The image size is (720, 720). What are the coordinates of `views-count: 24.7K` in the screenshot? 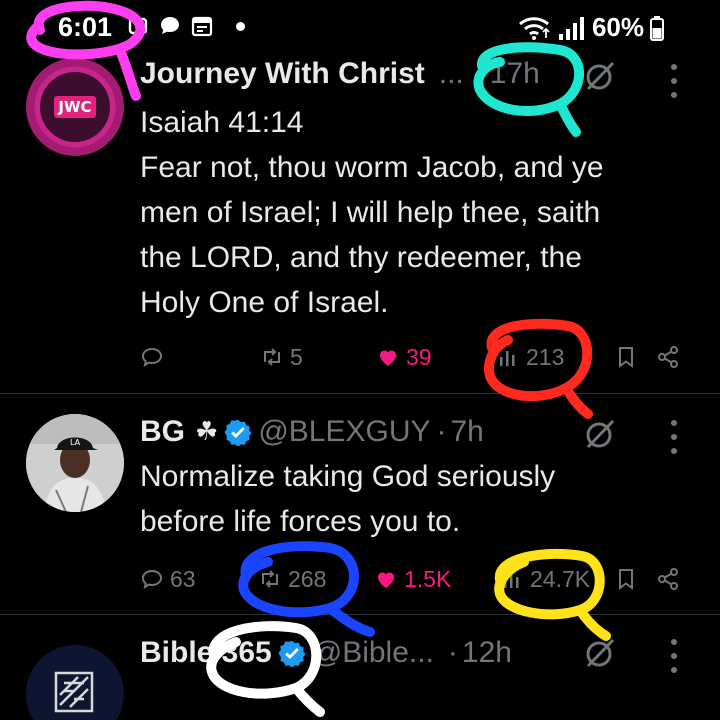 It's located at (560, 578).